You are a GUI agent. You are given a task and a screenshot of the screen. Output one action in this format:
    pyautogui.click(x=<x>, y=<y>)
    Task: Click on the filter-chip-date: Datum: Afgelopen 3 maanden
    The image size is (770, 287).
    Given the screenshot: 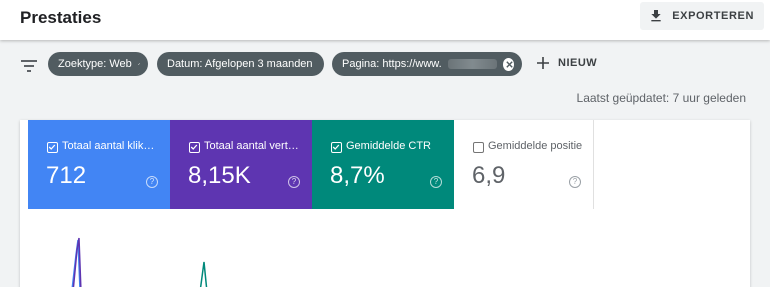 What is the action you would take?
    pyautogui.click(x=240, y=64)
    